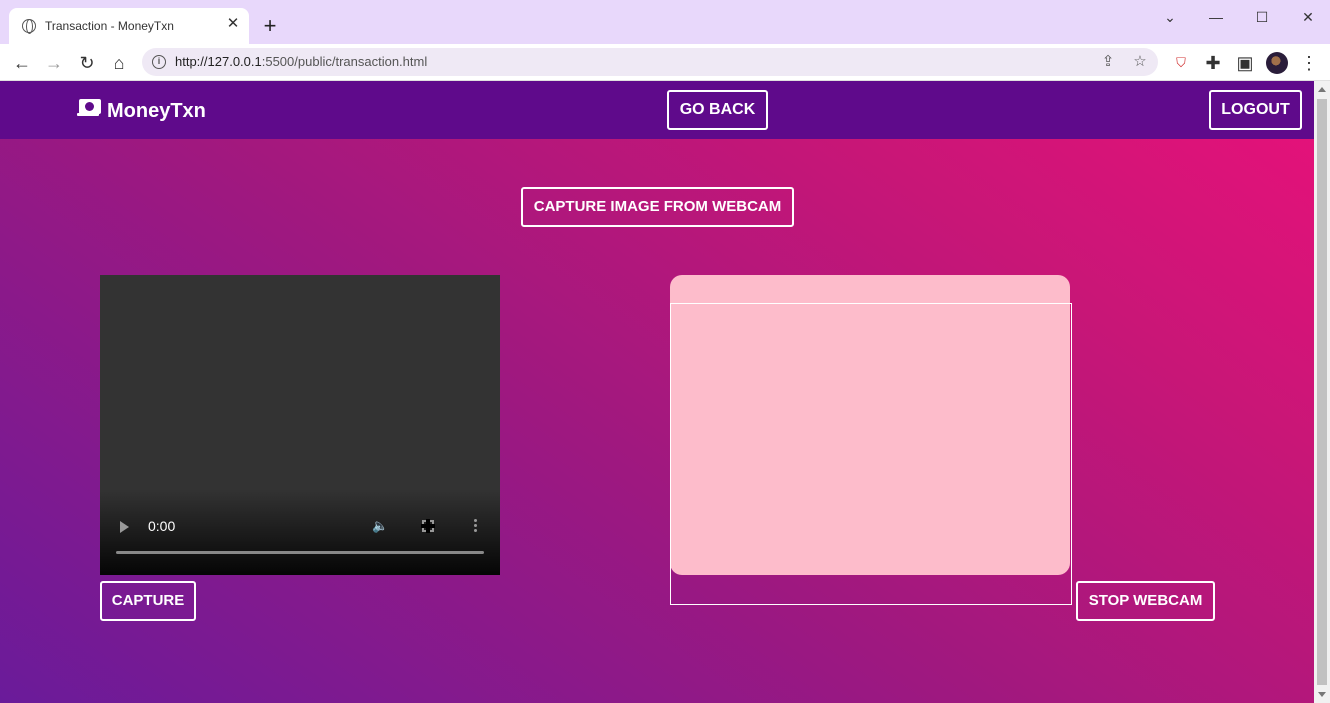 This screenshot has height=703, width=1330. What do you see at coordinates (89, 107) in the screenshot?
I see `money-icon` at bounding box center [89, 107].